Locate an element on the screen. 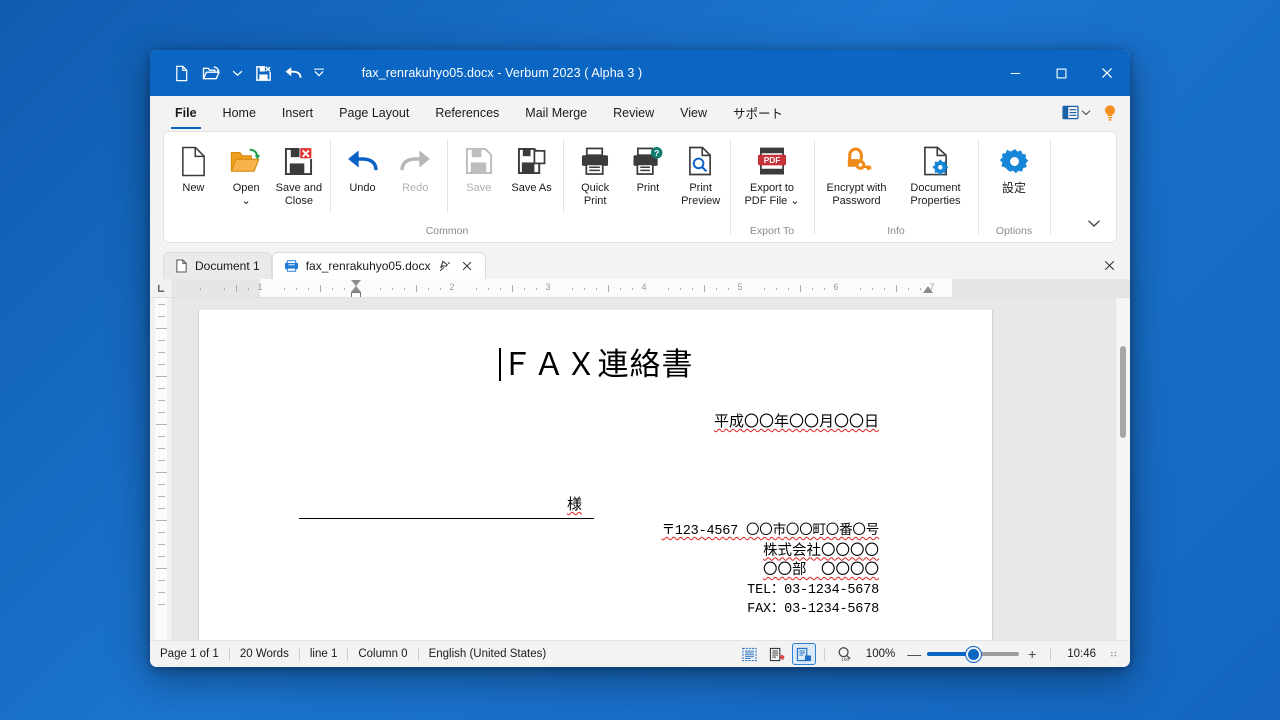 This screenshot has width=1280, height=720. ribbon-display-options-button is located at coordinates (1076, 112).